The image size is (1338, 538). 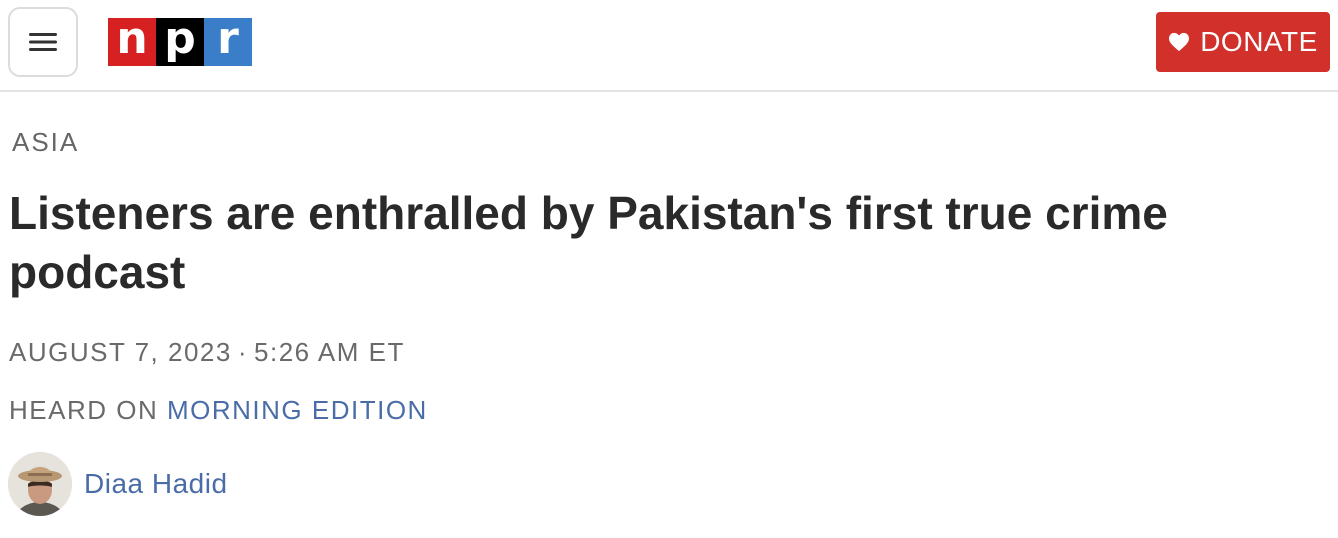 I want to click on logo-letter-n: n, so click(x=132, y=41).